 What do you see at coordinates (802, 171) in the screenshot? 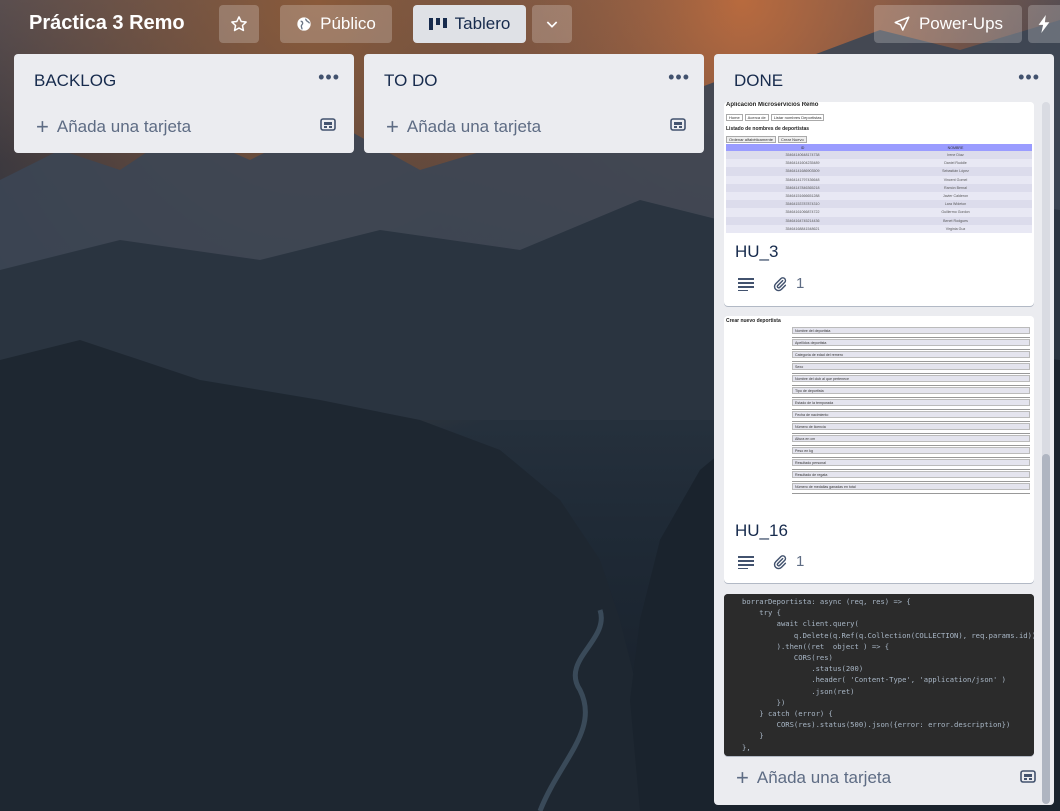
I see `preview-table-cell: 35464141686903509` at bounding box center [802, 171].